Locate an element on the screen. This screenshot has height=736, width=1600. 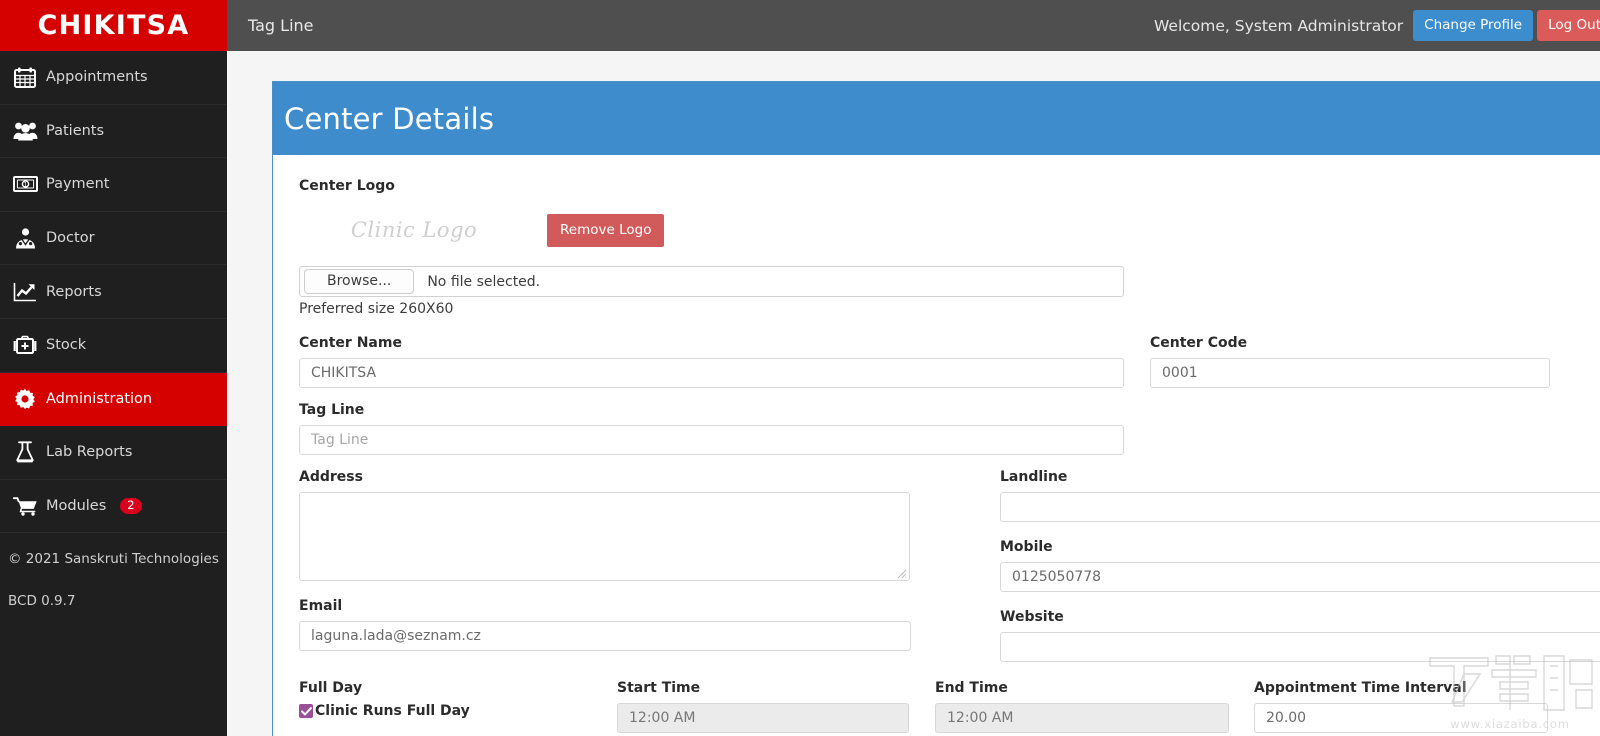
center-name-input: CHIKITSA is located at coordinates (711, 373).